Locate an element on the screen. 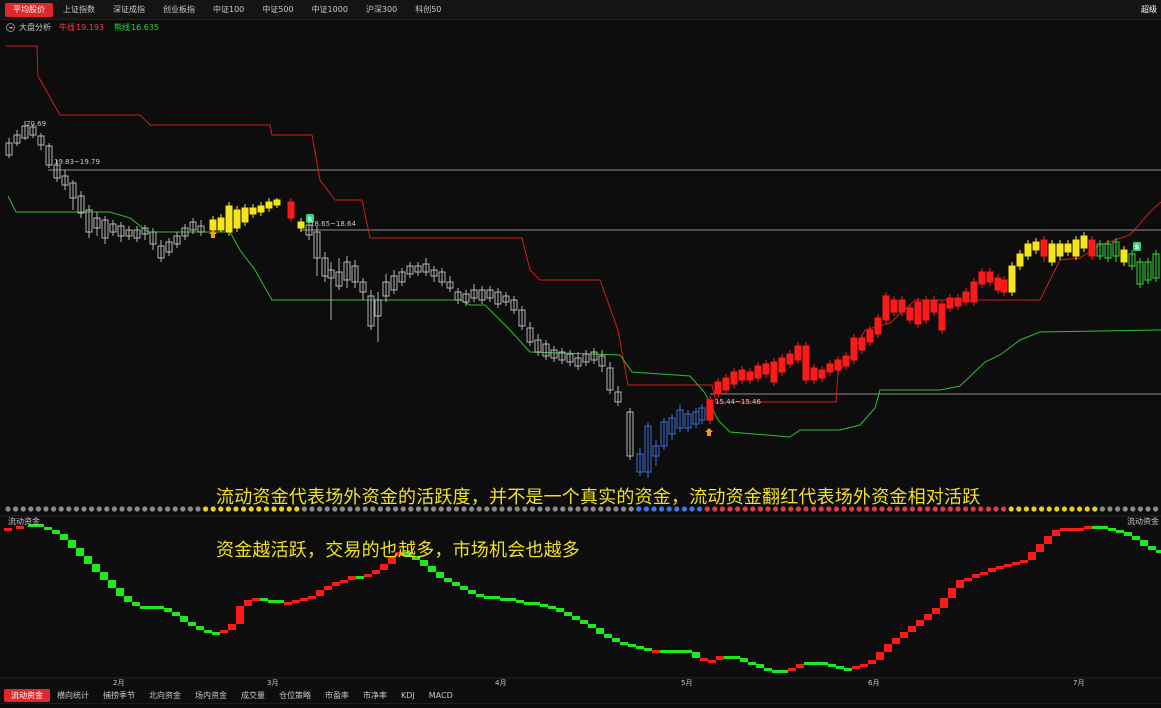 Image resolution: width=1161 pixels, height=708 pixels. ticker-strip is located at coordinates (580, 705).